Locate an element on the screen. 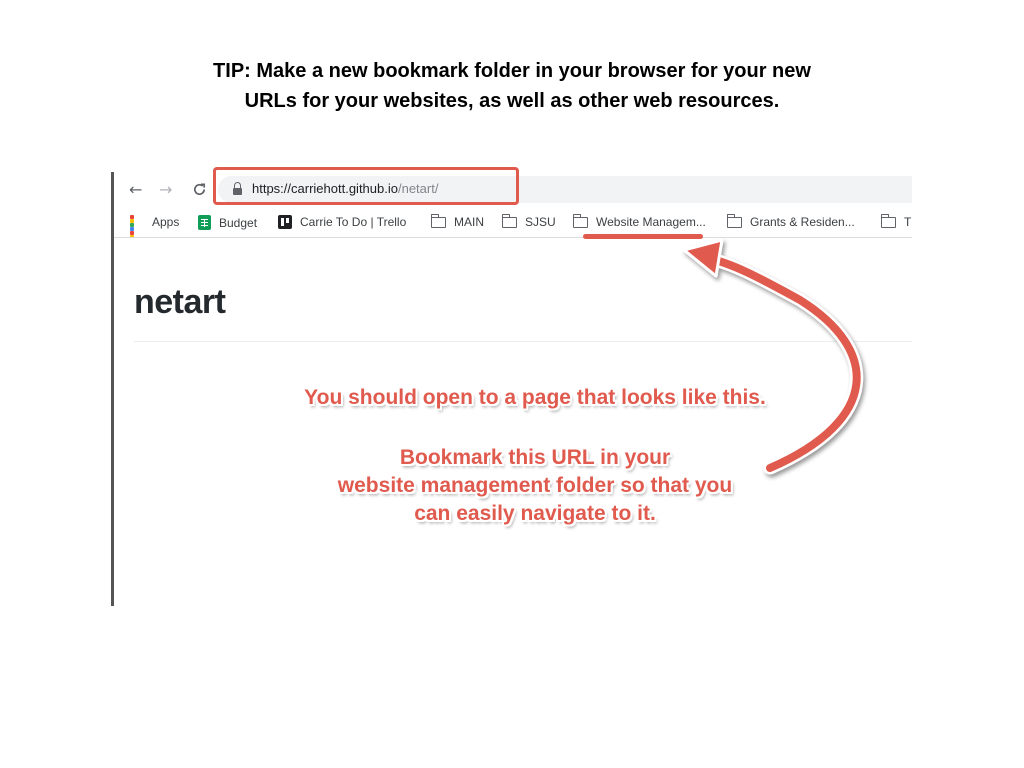  bookmark-trello: Carrie To Do | Trello is located at coordinates (342, 222).